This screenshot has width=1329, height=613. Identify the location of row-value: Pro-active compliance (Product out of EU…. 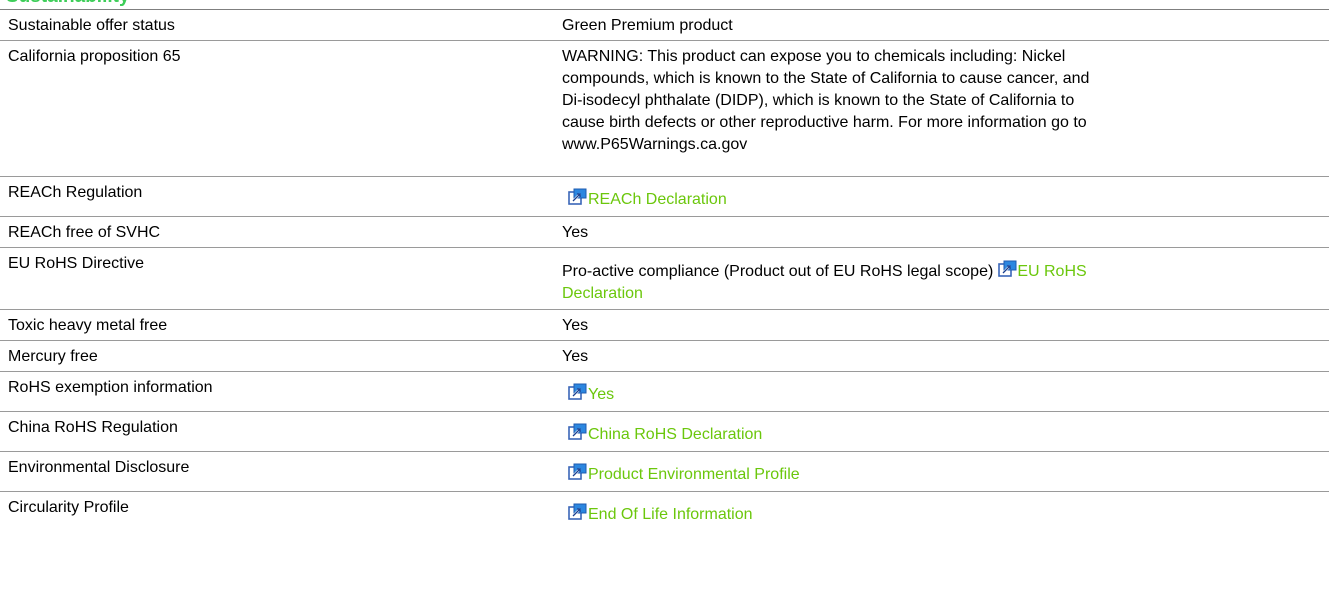
(778, 271).